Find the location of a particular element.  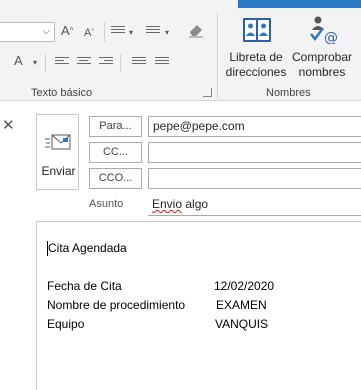

address-book-label-line1: Libreta de is located at coordinates (256, 57).